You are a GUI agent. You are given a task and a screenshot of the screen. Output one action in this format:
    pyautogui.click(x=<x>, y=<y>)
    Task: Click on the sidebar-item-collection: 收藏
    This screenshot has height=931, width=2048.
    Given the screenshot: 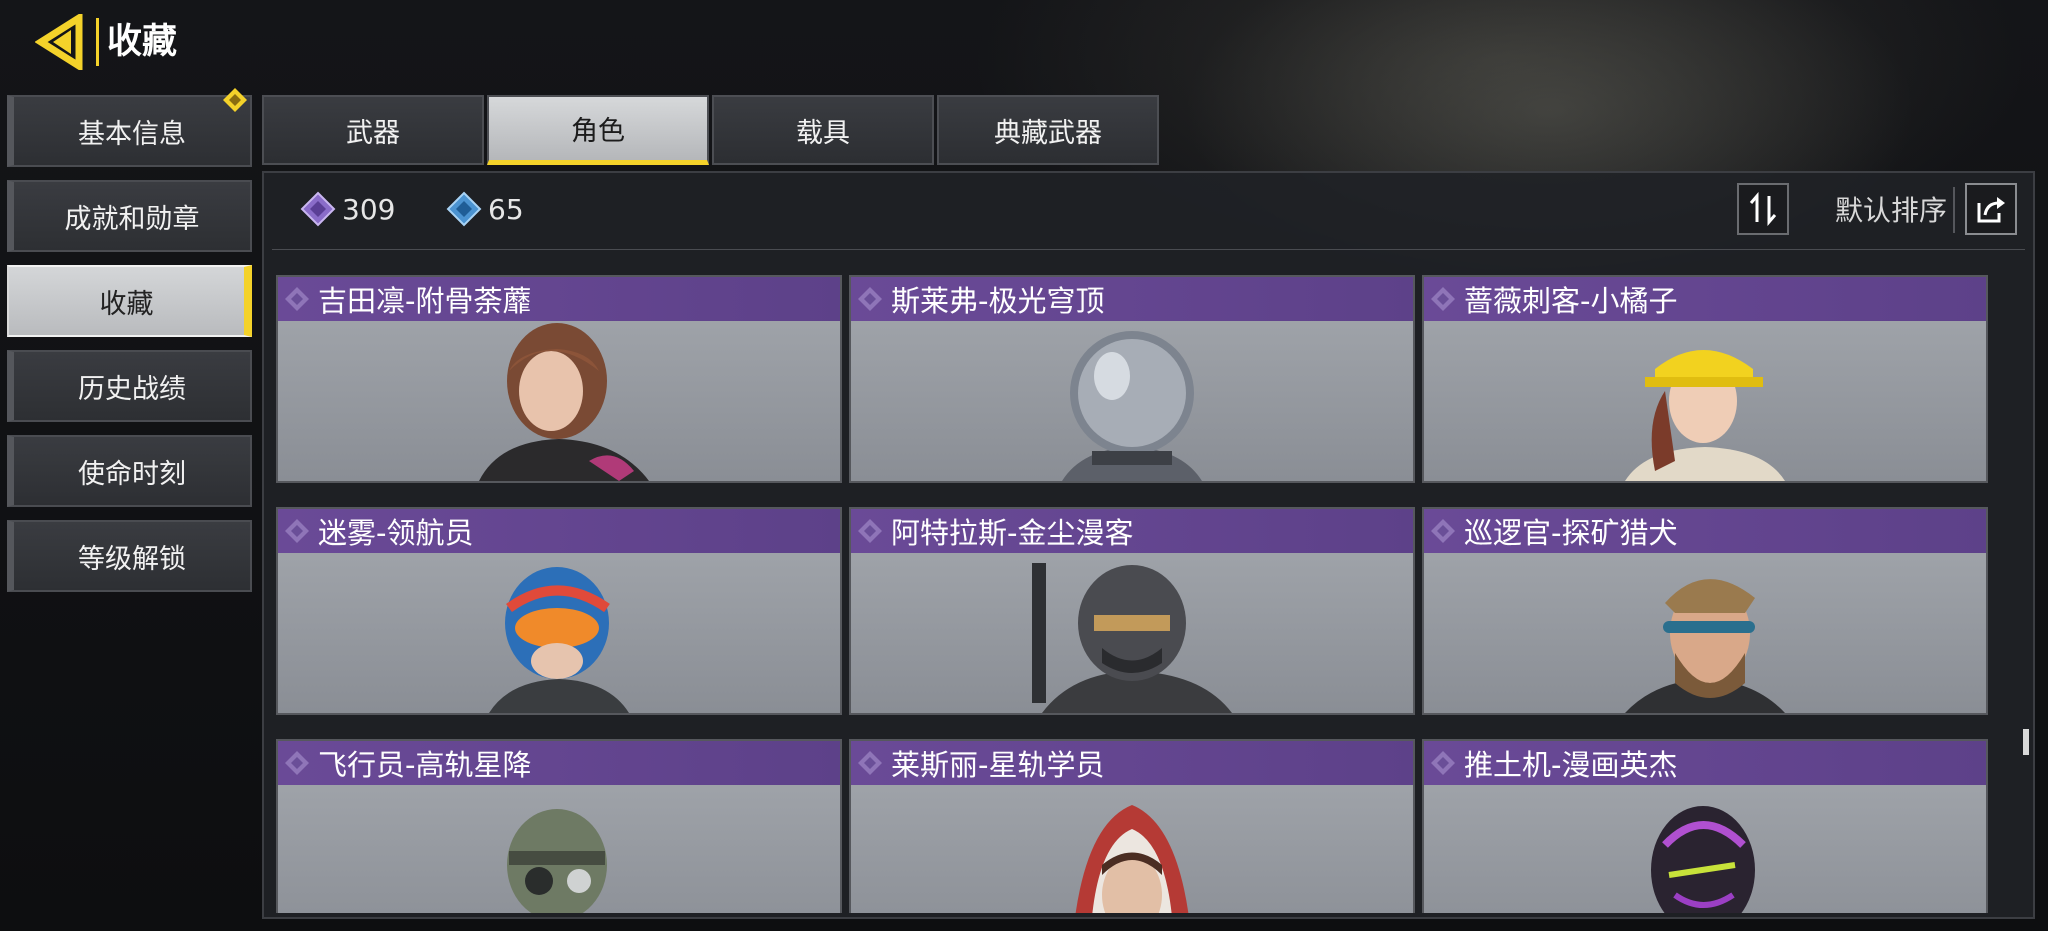 What is the action you would take?
    pyautogui.click(x=129, y=301)
    